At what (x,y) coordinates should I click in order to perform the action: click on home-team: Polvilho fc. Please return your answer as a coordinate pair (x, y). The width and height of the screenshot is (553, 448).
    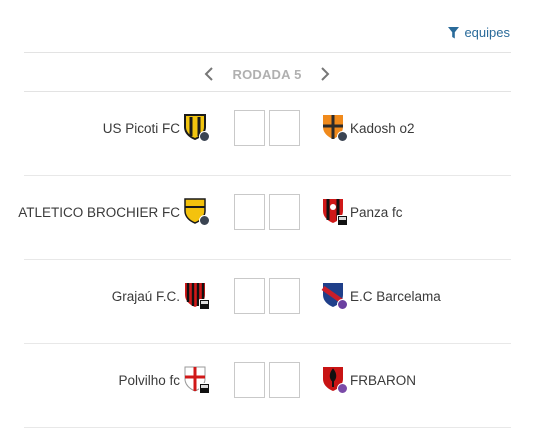
    Looking at the image, I should click on (164, 380).